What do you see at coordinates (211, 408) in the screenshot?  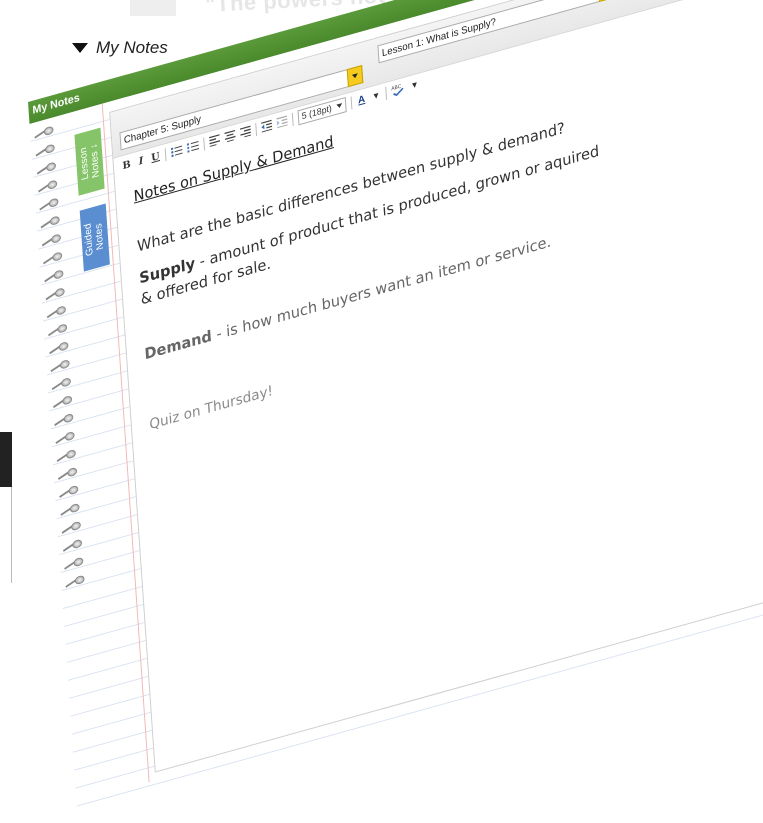 I see `notes-reminder: Quiz on Thursday!` at bounding box center [211, 408].